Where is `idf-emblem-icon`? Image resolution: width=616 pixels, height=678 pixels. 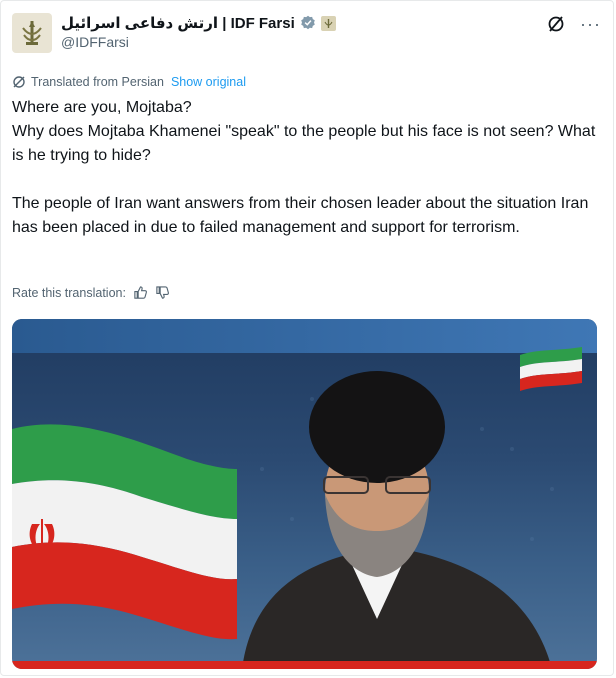
idf-emblem-icon is located at coordinates (32, 33).